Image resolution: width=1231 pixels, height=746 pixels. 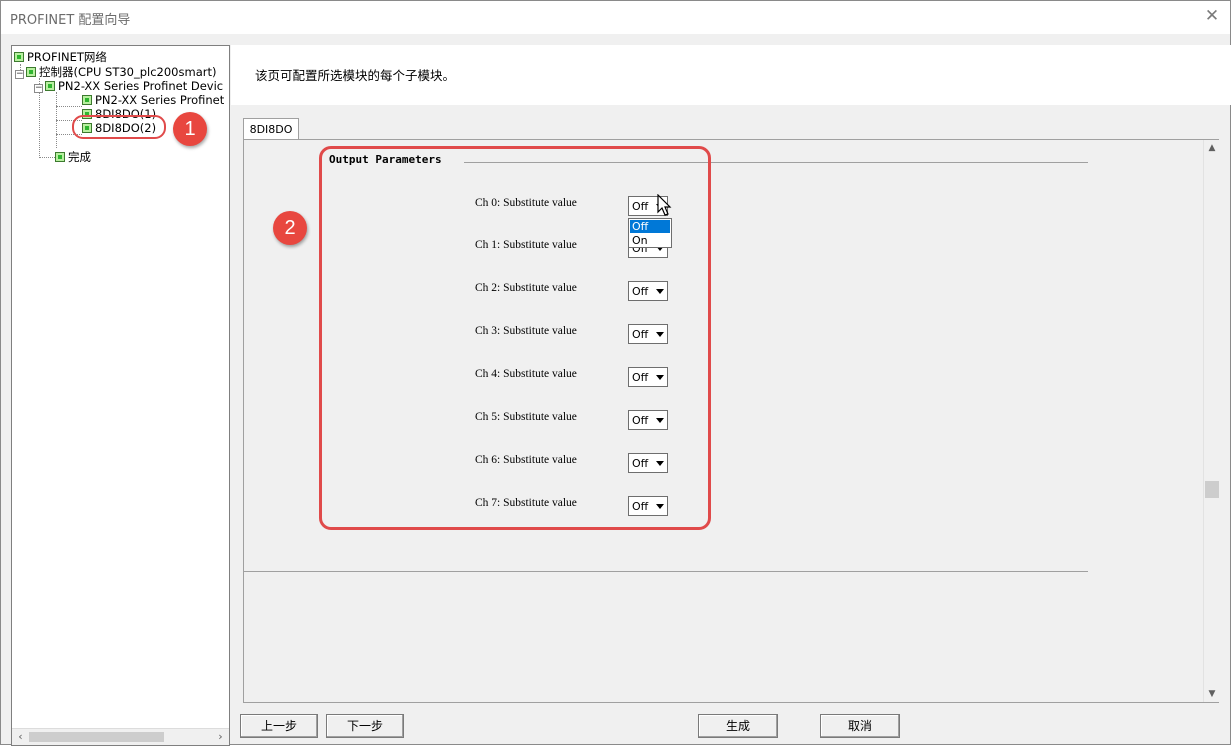 What do you see at coordinates (666, 571) in the screenshot?
I see `group-divider-bottom` at bounding box center [666, 571].